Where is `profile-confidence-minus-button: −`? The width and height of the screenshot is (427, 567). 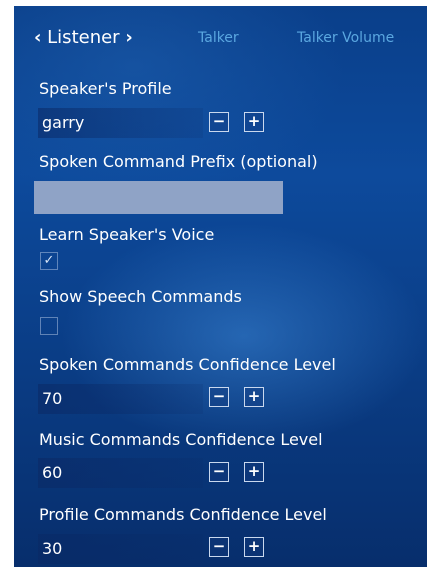
profile-confidence-minus-button: − is located at coordinates (219, 547).